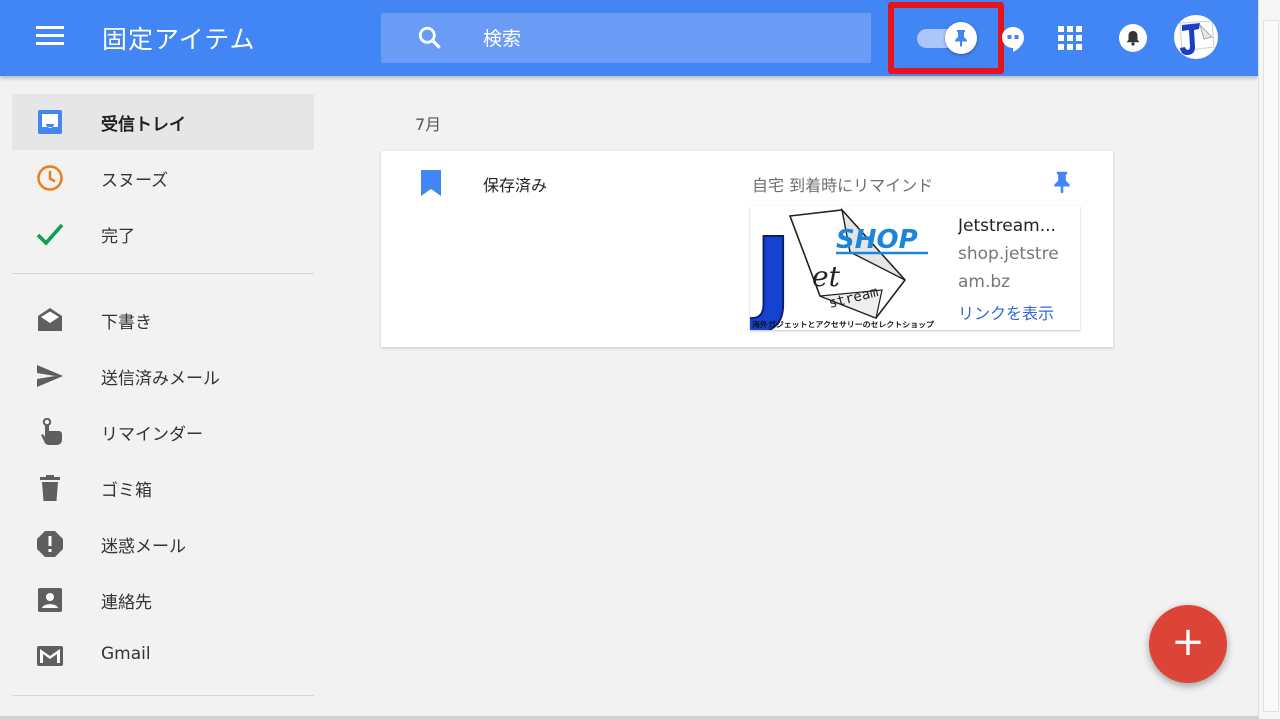 The height and width of the screenshot is (719, 1280). What do you see at coordinates (428, 124) in the screenshot?
I see `month-header: 7月` at bounding box center [428, 124].